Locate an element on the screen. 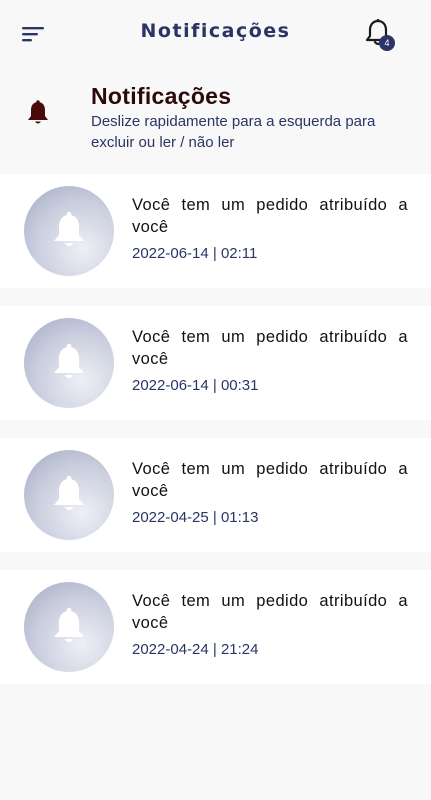  notification-date: 2022-04-24 | 21:24 is located at coordinates (195, 649).